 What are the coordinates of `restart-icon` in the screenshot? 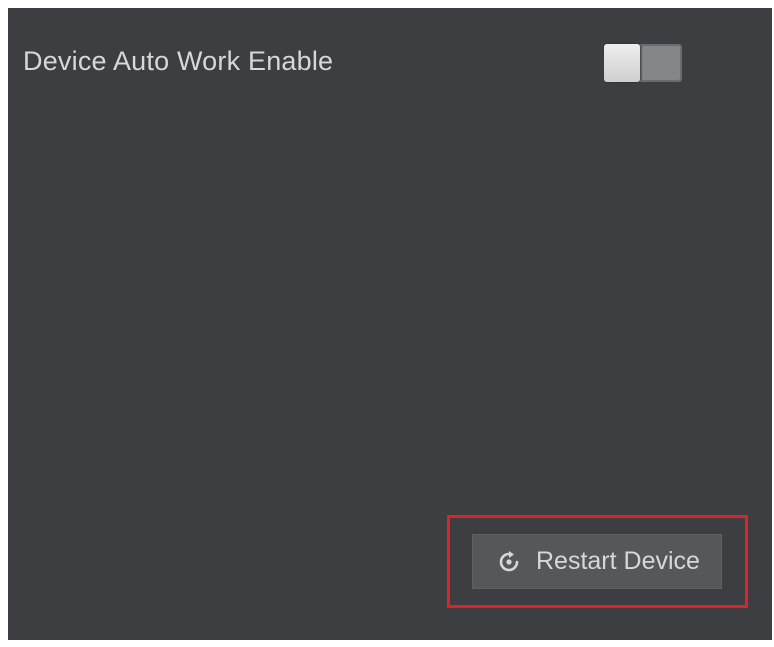 It's located at (509, 561).